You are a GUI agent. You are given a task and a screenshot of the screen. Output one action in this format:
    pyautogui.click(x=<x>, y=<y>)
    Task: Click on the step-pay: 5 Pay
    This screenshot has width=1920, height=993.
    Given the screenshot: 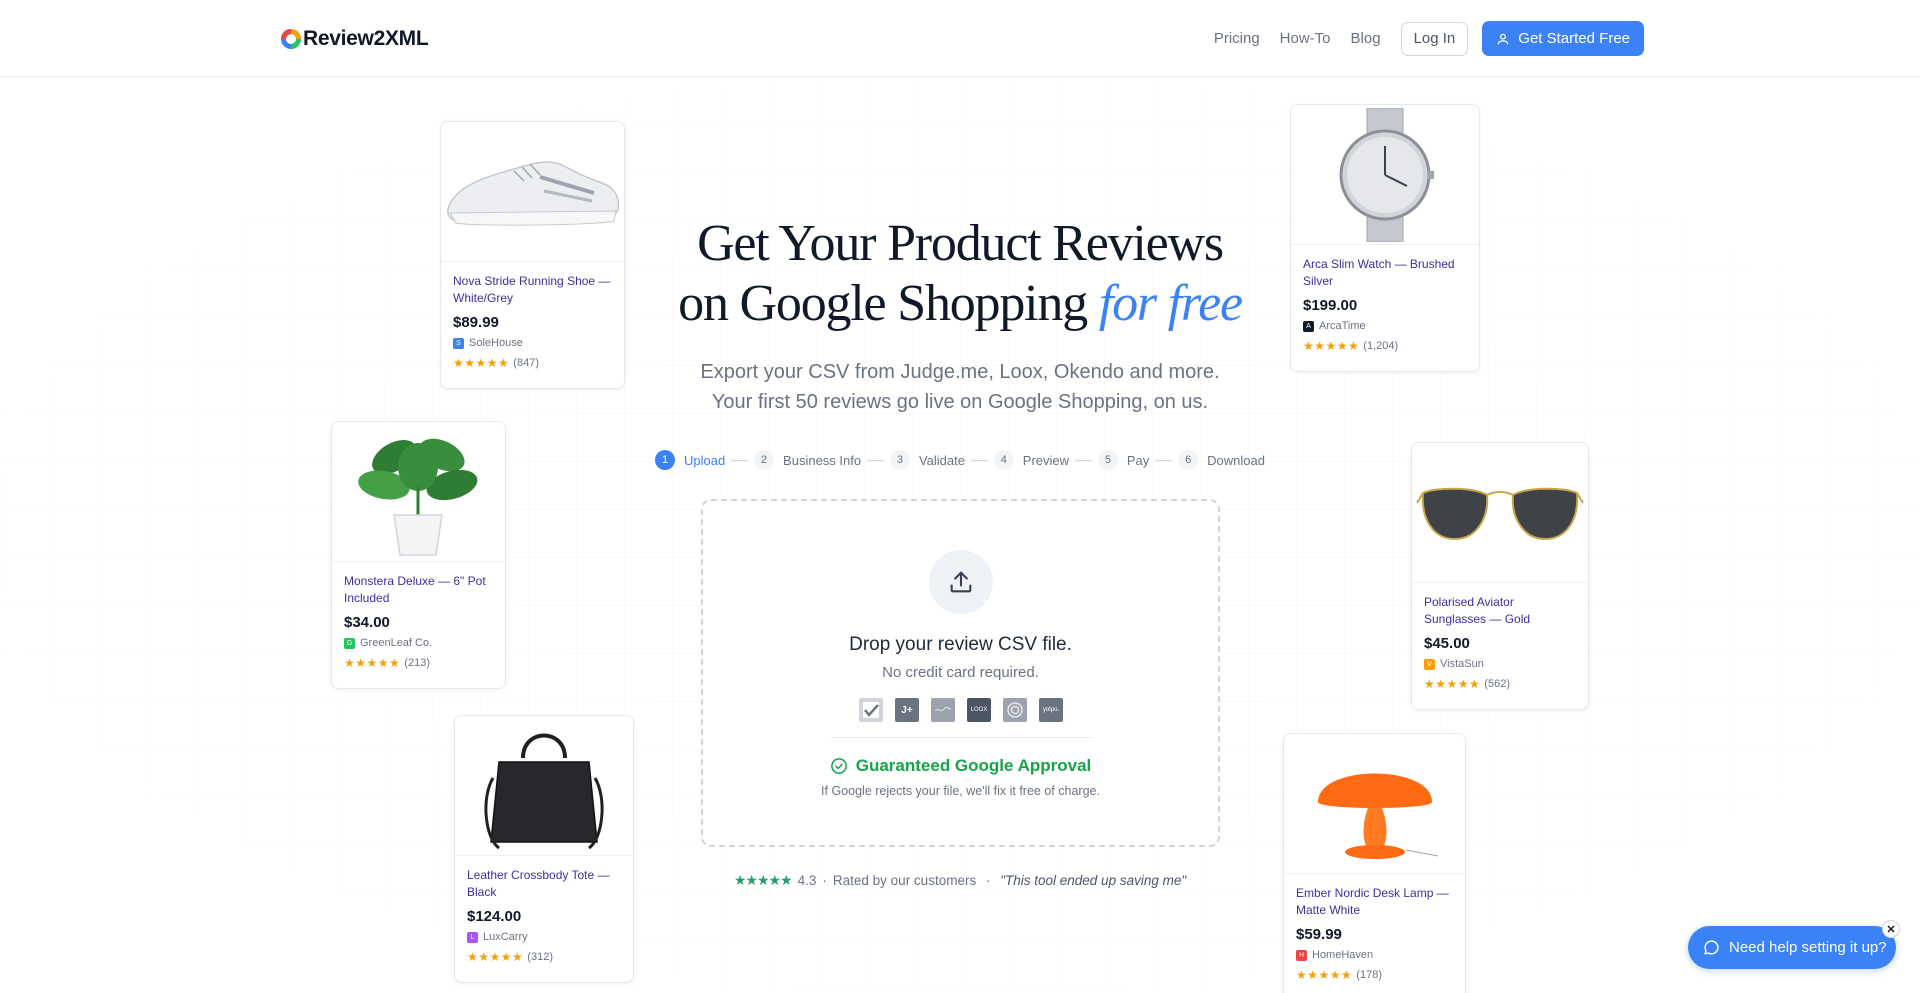 What is the action you would take?
    pyautogui.click(x=1123, y=460)
    